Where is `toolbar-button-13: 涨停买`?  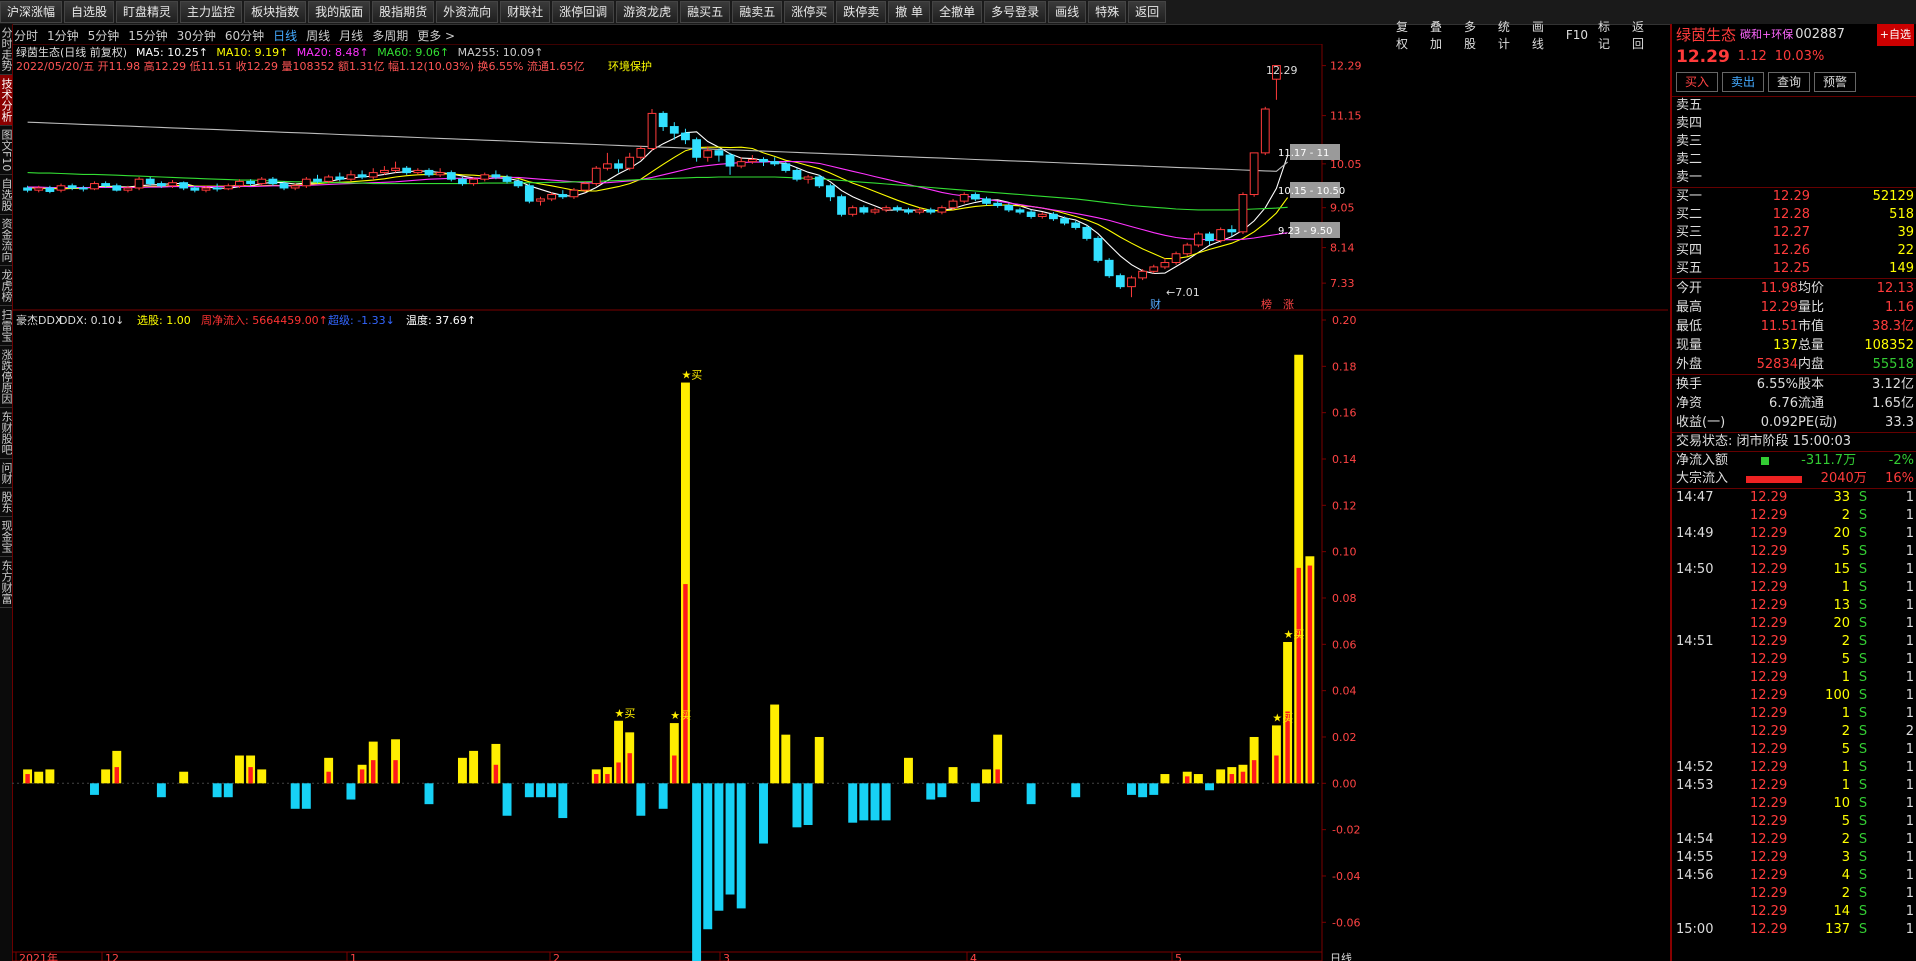
toolbar-button-13: 涨停买 is located at coordinates (809, 12).